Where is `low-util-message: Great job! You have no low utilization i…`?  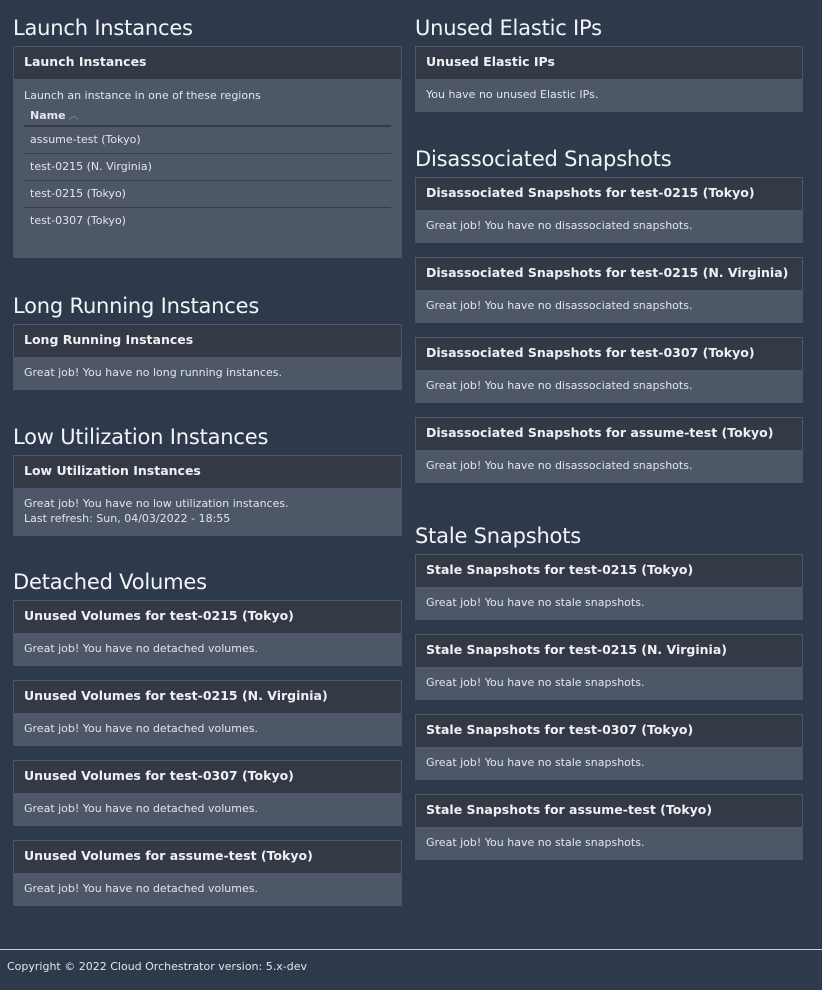 low-util-message: Great job! You have no low utilization i… is located at coordinates (156, 503).